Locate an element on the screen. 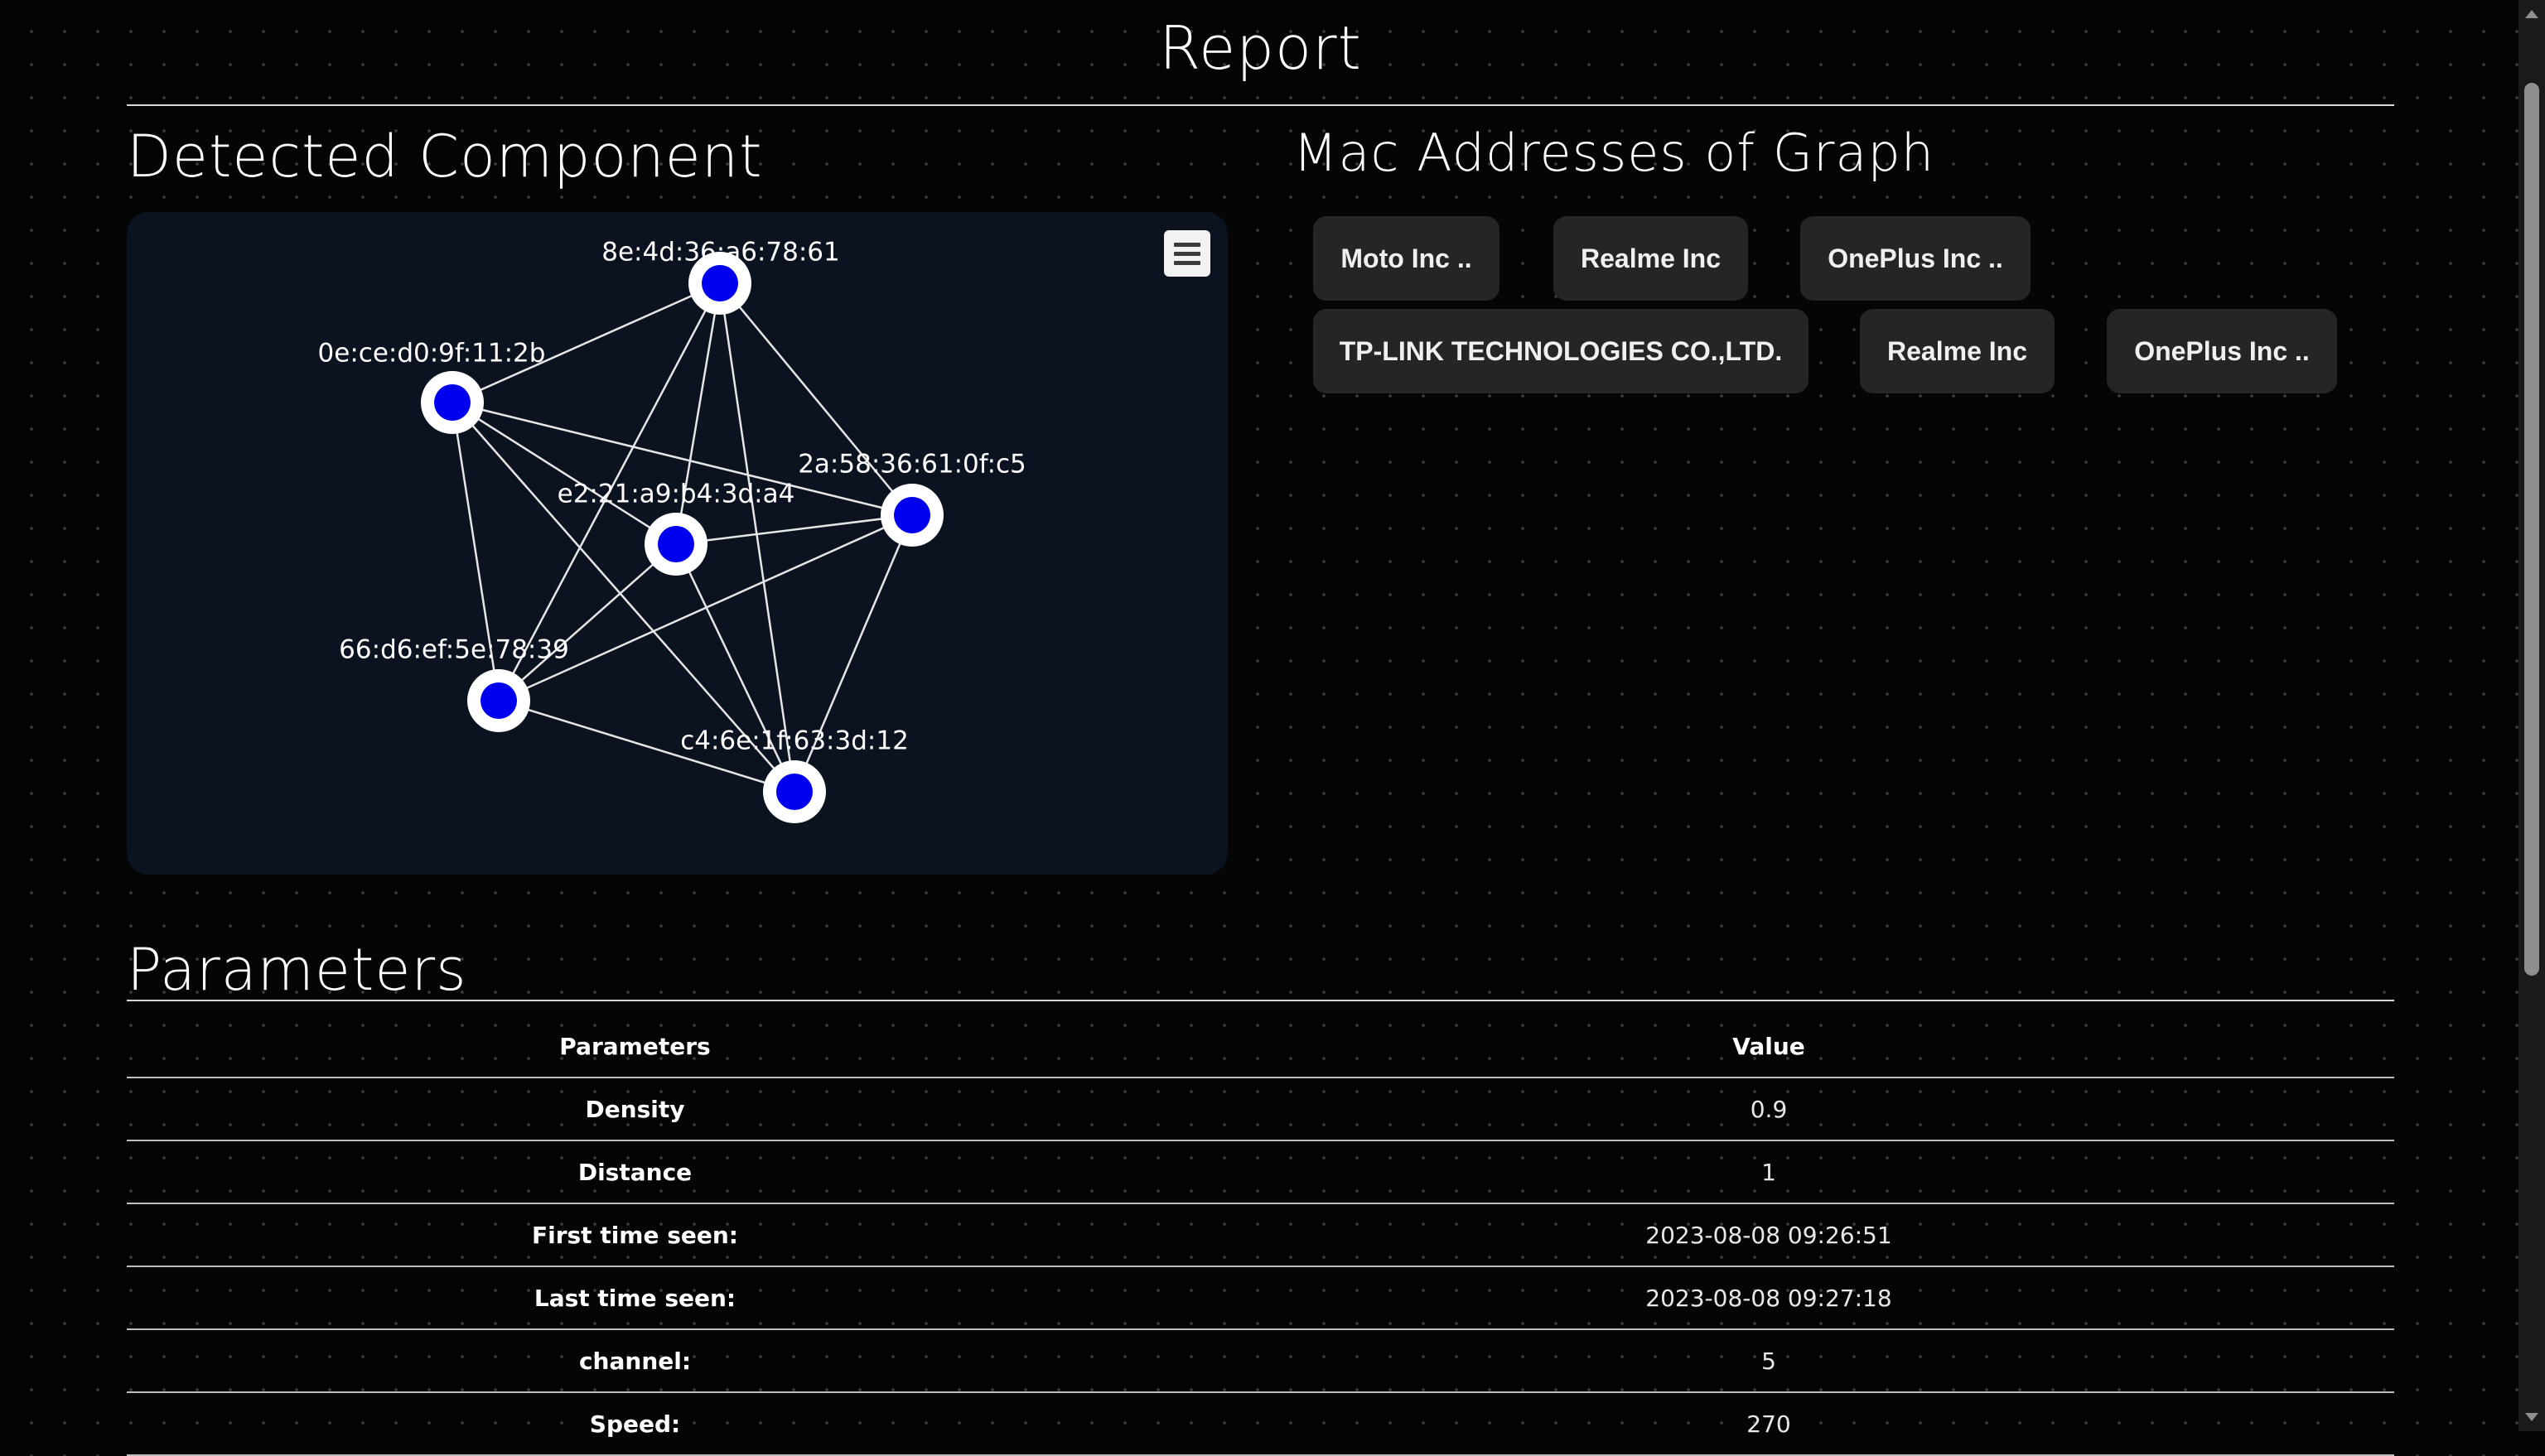 The height and width of the screenshot is (1456, 2545). mac-addresses-heading: Mac Addresses of Graph is located at coordinates (1614, 153).